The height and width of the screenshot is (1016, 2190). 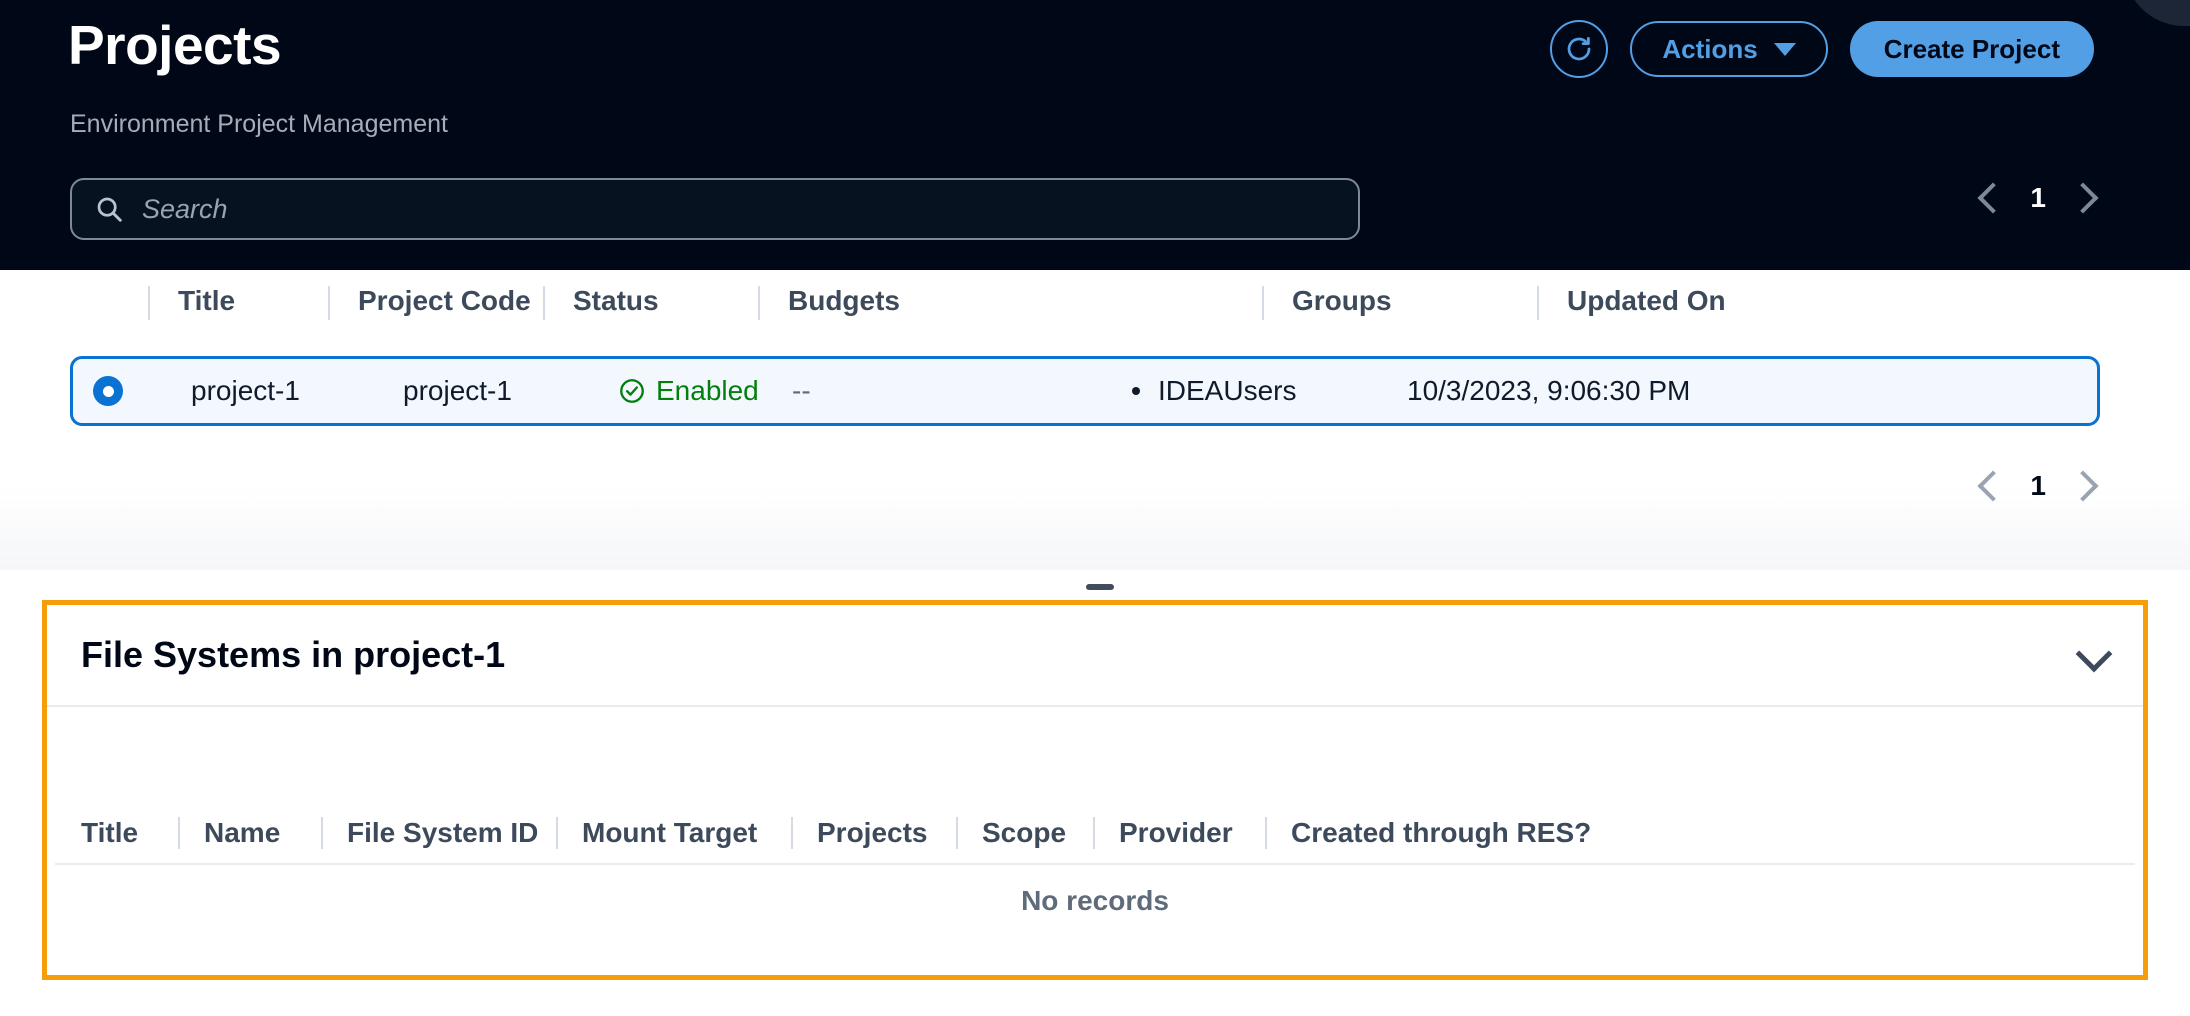 What do you see at coordinates (238, 301) in the screenshot?
I see `column-header-title: Title` at bounding box center [238, 301].